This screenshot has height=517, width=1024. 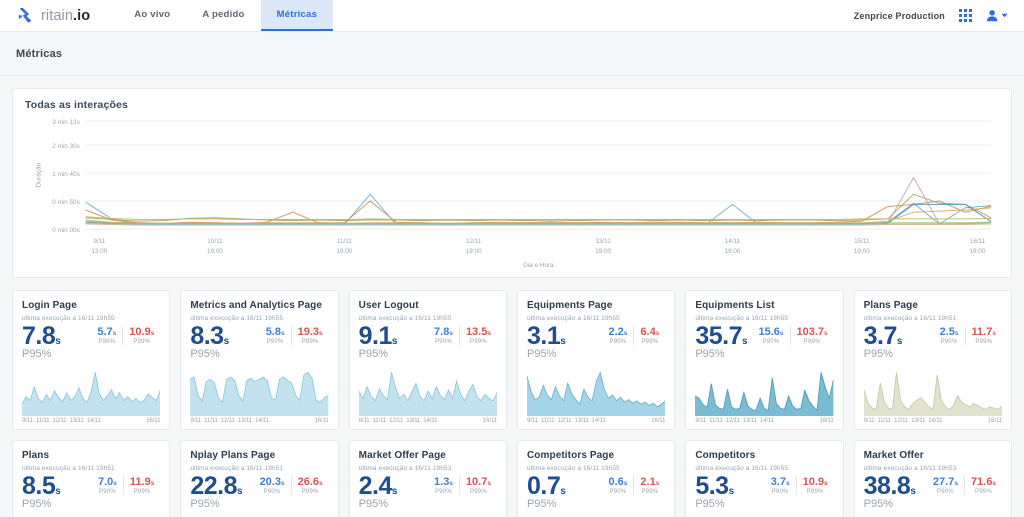 I want to click on svg-text: 3 min 13s, so click(x=65, y=122).